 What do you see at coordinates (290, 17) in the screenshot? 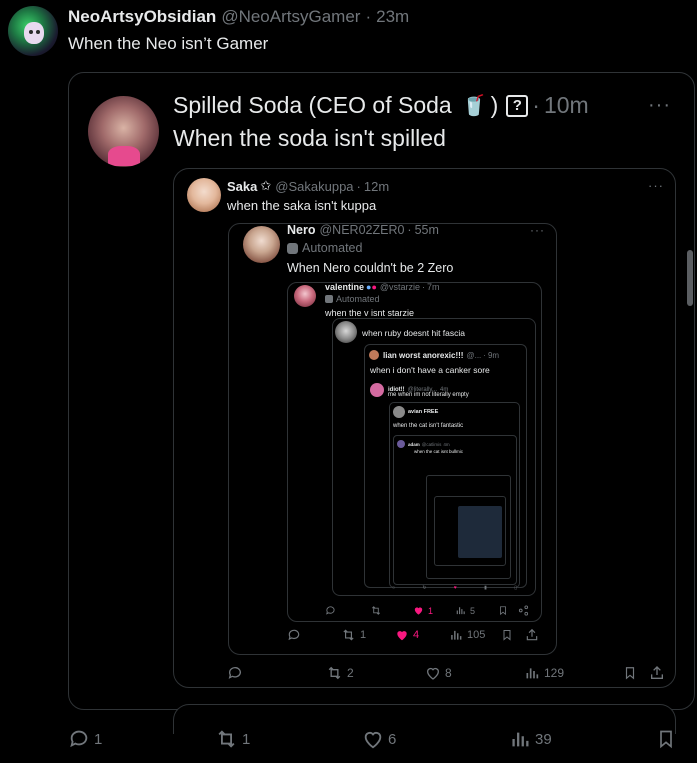
I see `author-handle: @NeoArtsyGamer` at bounding box center [290, 17].